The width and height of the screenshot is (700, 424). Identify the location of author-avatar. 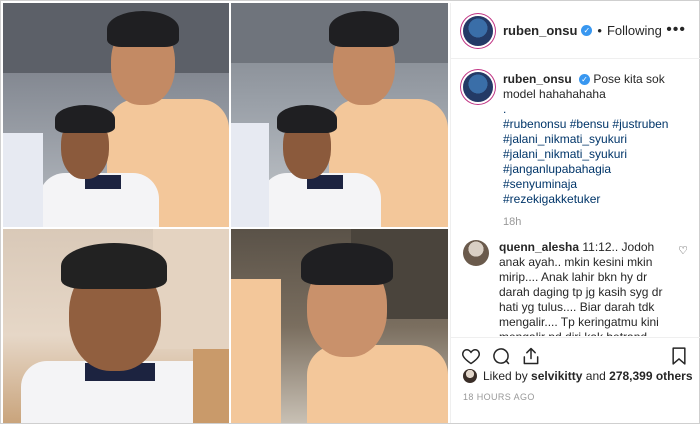
(478, 30).